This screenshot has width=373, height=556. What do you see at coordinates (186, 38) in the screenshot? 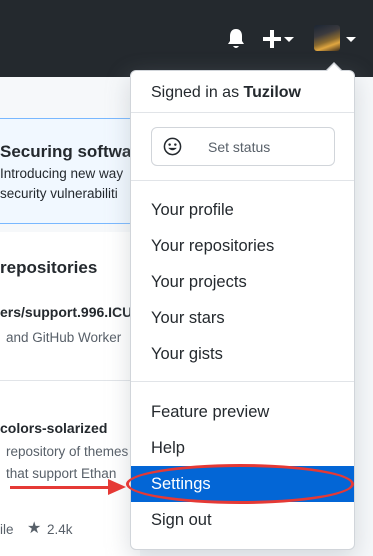
I see `top-navigation-bar` at bounding box center [186, 38].